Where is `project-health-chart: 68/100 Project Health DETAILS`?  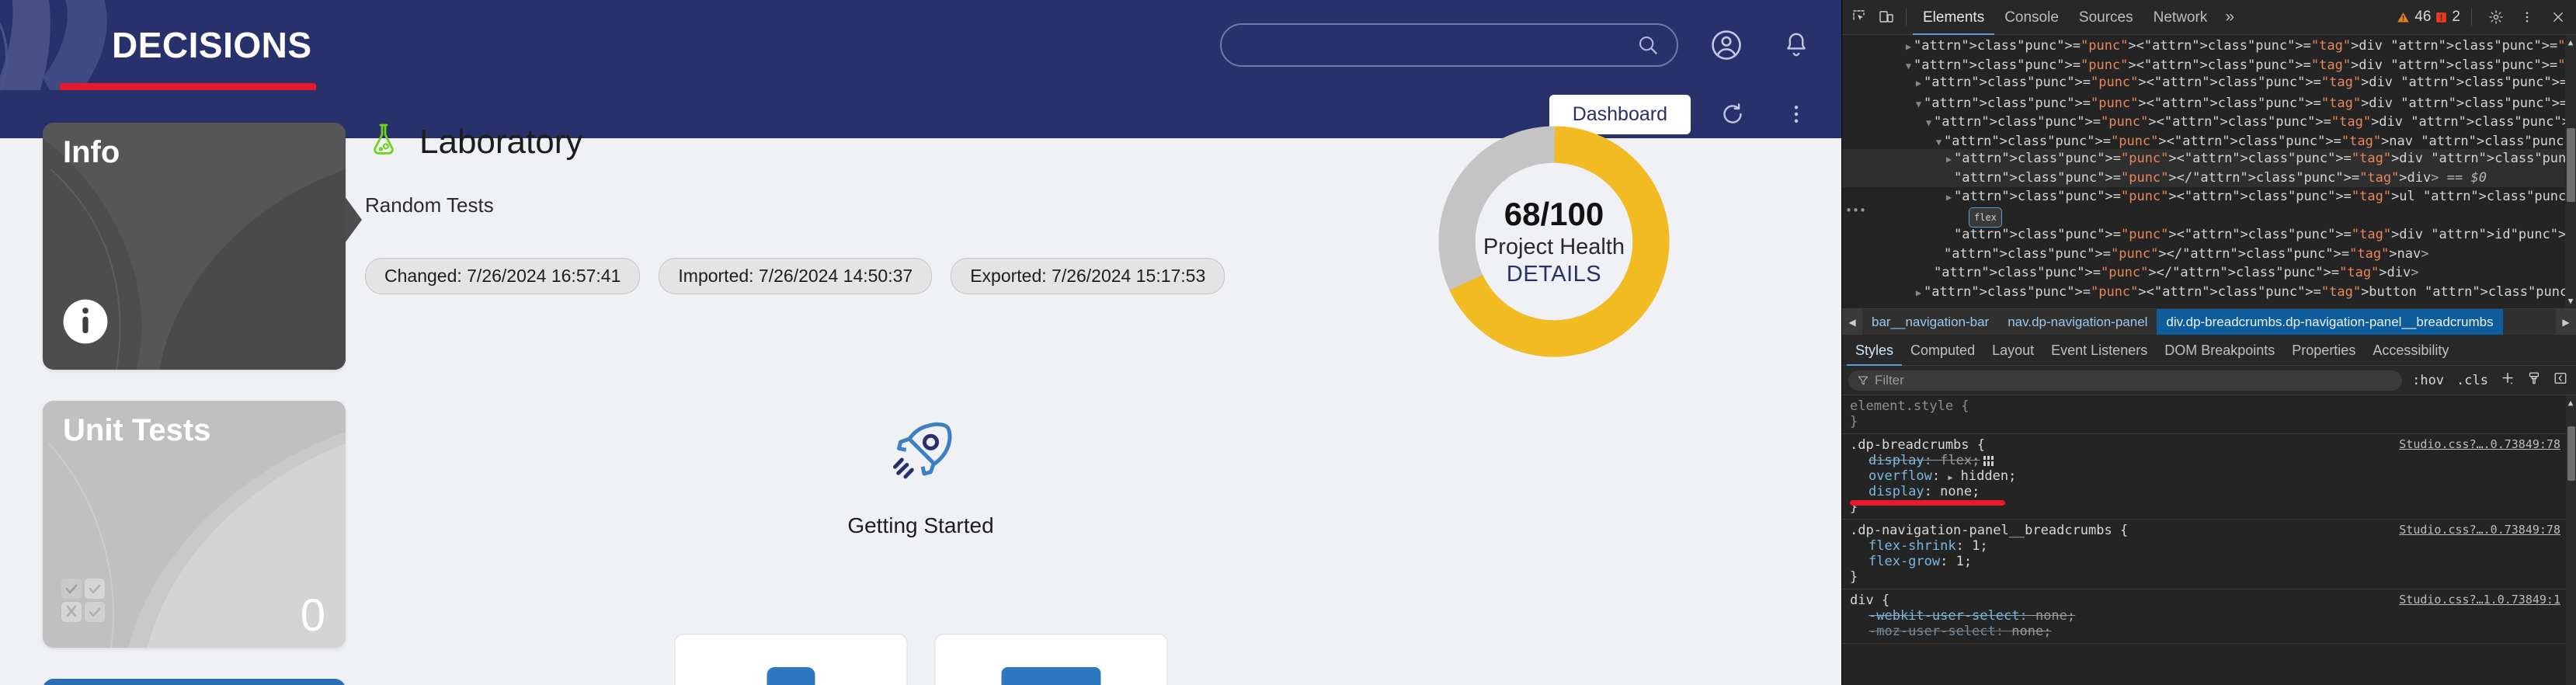 project-health-chart: 68/100 Project Health DETAILS is located at coordinates (1554, 242).